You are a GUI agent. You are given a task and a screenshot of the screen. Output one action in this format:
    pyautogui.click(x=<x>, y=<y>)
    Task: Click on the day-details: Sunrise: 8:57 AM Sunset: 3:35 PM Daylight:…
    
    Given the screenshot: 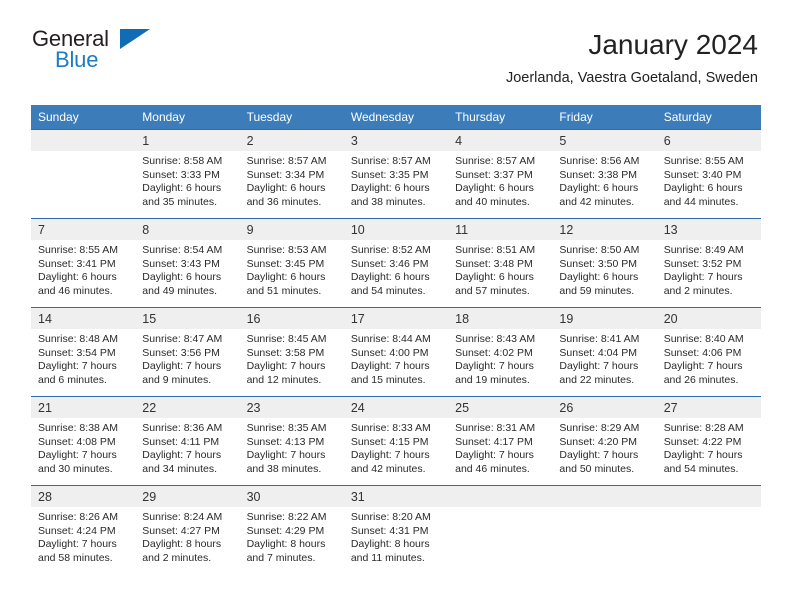 What is the action you would take?
    pyautogui.click(x=396, y=180)
    